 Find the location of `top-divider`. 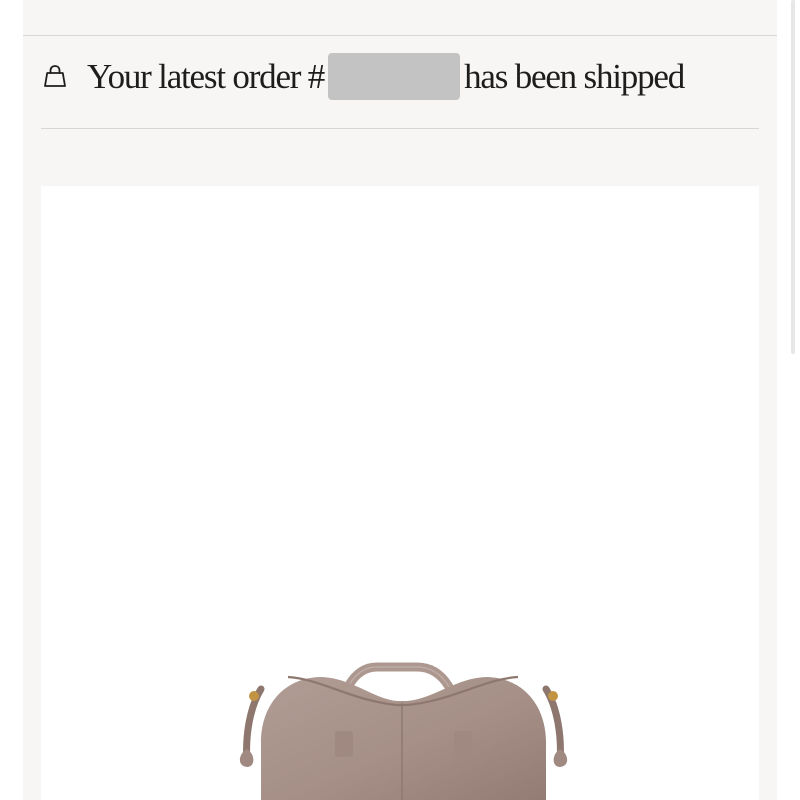

top-divider is located at coordinates (400, 35).